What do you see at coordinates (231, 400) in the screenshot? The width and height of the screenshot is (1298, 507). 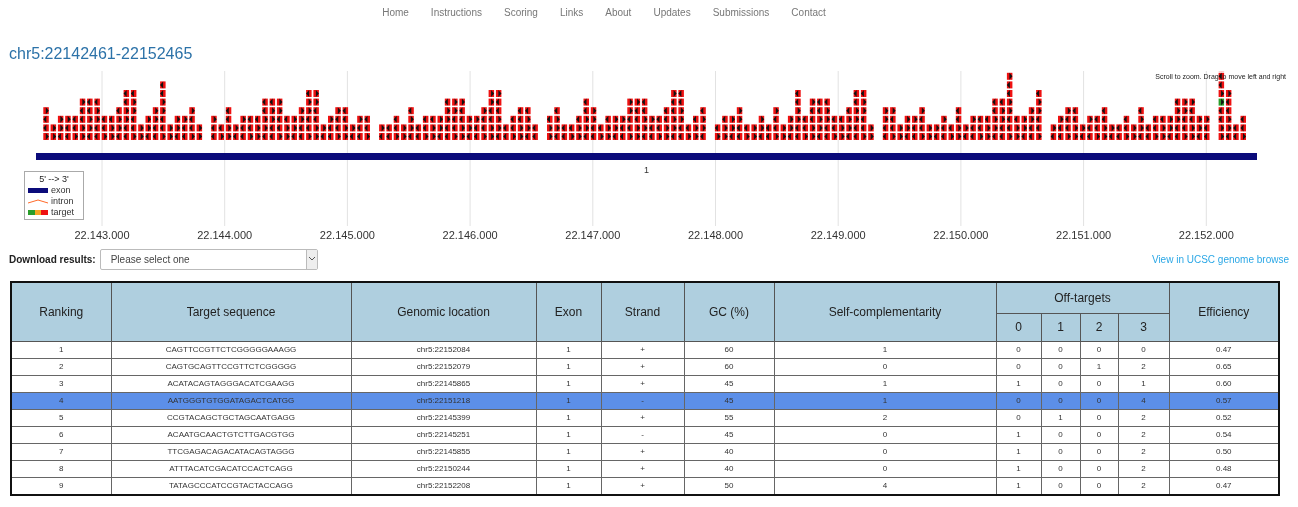 I see `table-cell: AATGGGTGTGGATAGACTCATGG` at bounding box center [231, 400].